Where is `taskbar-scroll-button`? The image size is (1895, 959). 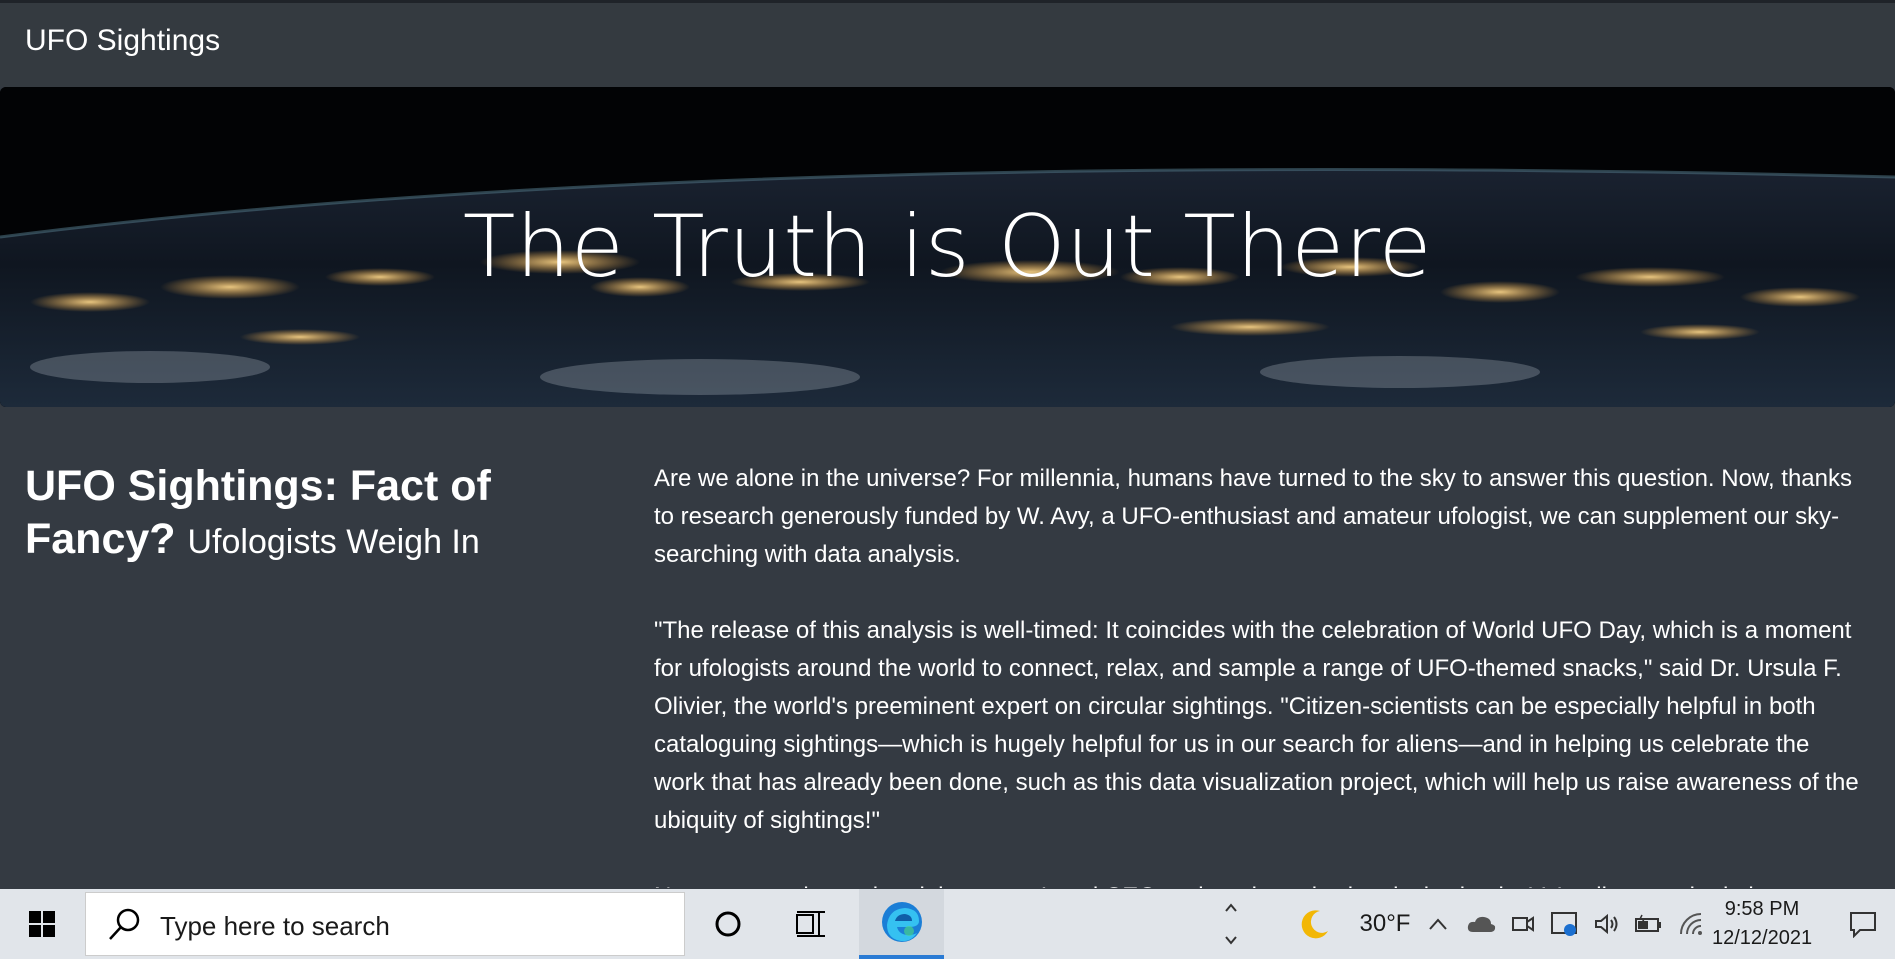
taskbar-scroll-button is located at coordinates (1231, 924).